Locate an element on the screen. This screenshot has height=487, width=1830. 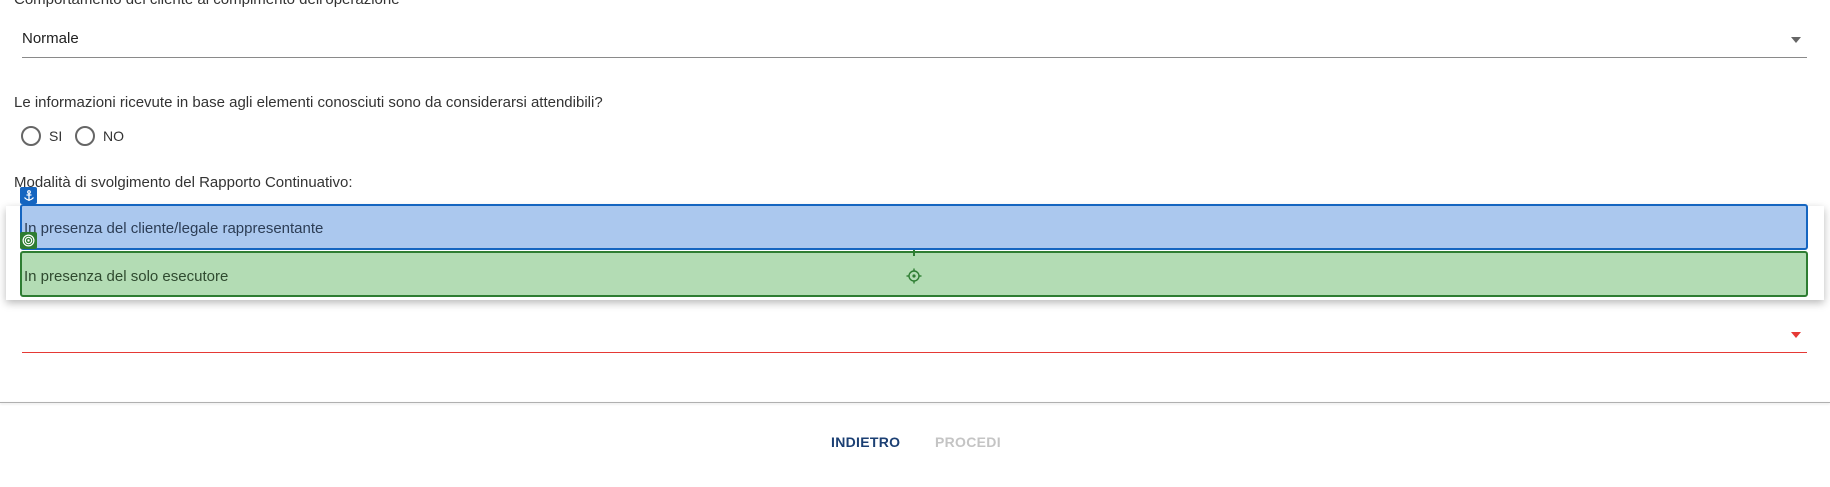
radio-no-label: NO is located at coordinates (113, 136).